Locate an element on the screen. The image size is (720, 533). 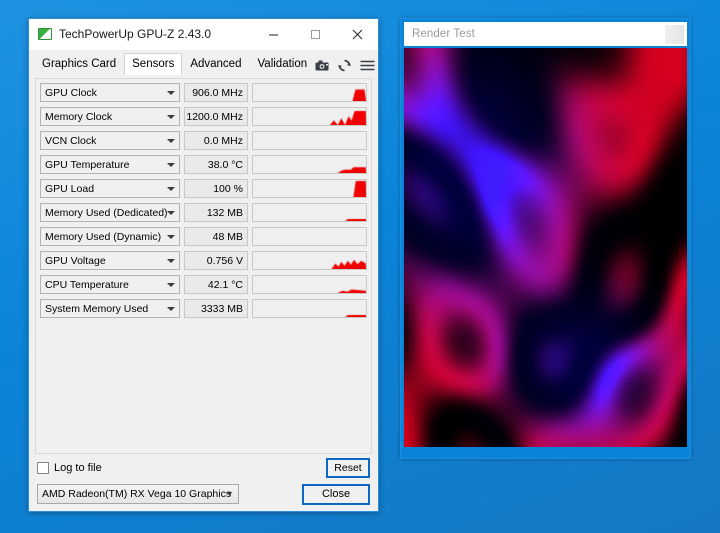
sensor-name-label: GPU Temperature is located at coordinates (87, 164).